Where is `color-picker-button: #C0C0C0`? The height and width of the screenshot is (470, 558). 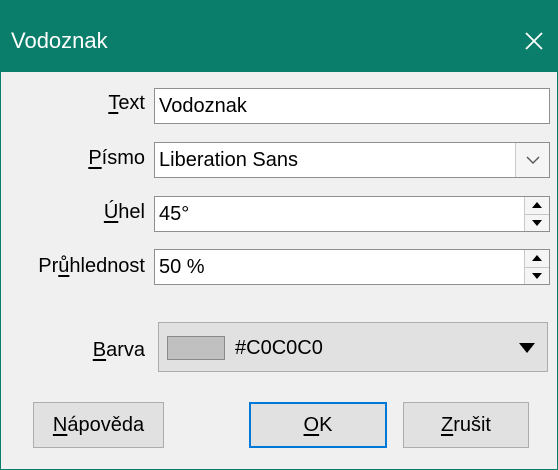
color-picker-button: #C0C0C0 is located at coordinates (353, 347).